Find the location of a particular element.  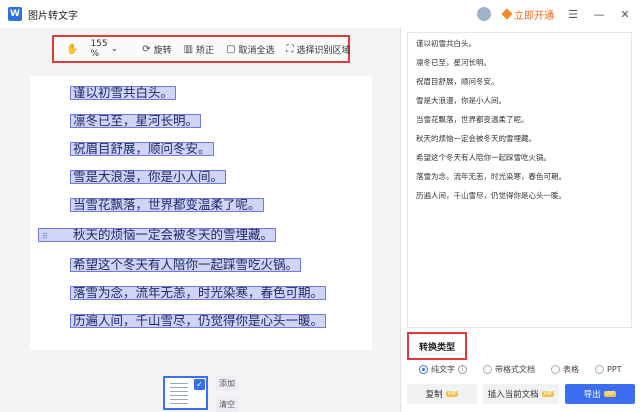

deselect-all-button: ▢ 取消全选 is located at coordinates (250, 49).